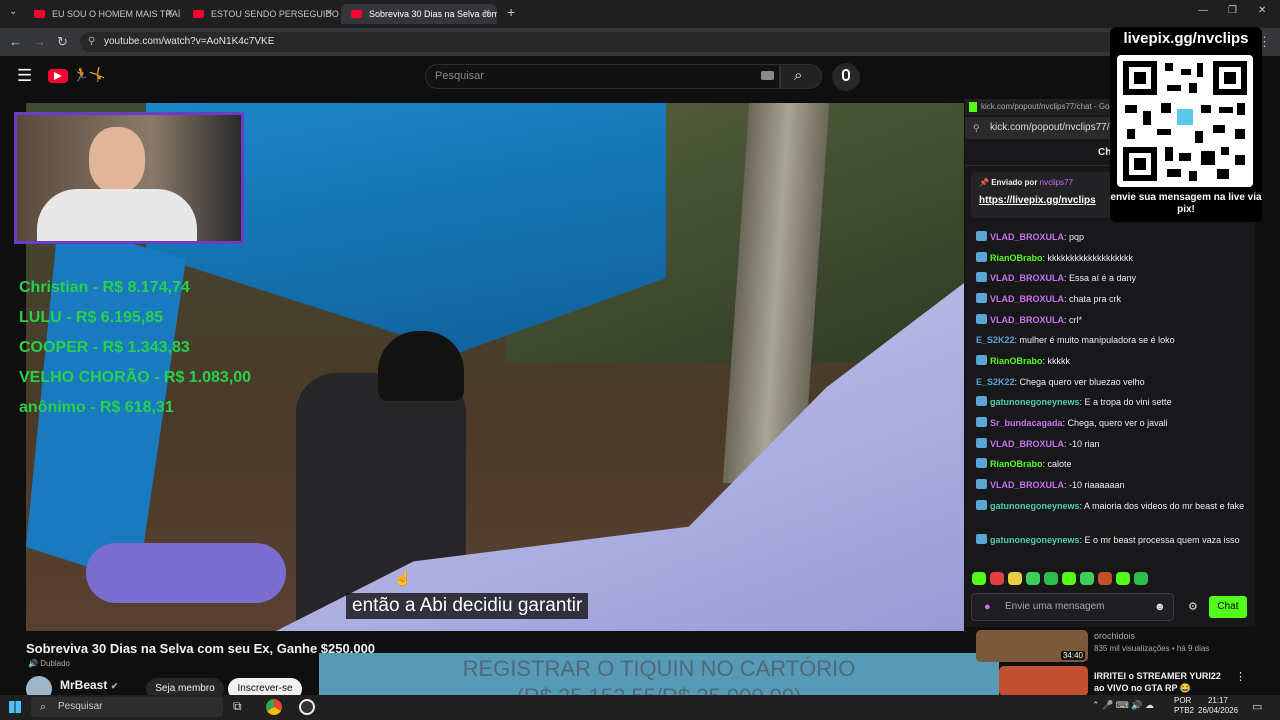 This screenshot has width=1280, height=720. Describe the element at coordinates (1232, 10) in the screenshot. I see `maximize-icon: ❐` at that location.